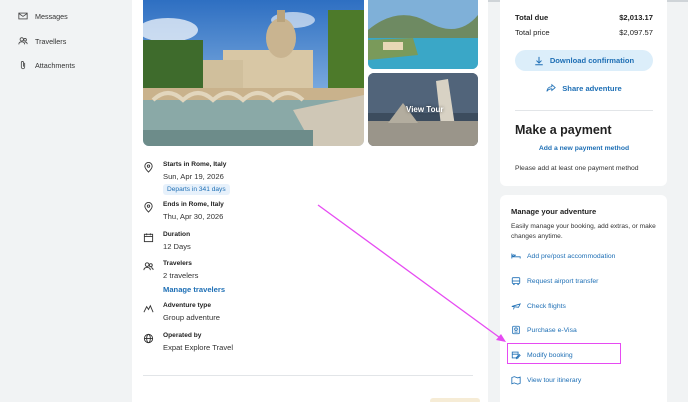  What do you see at coordinates (532, 32) in the screenshot?
I see `total-price-label: Total price` at bounding box center [532, 32].